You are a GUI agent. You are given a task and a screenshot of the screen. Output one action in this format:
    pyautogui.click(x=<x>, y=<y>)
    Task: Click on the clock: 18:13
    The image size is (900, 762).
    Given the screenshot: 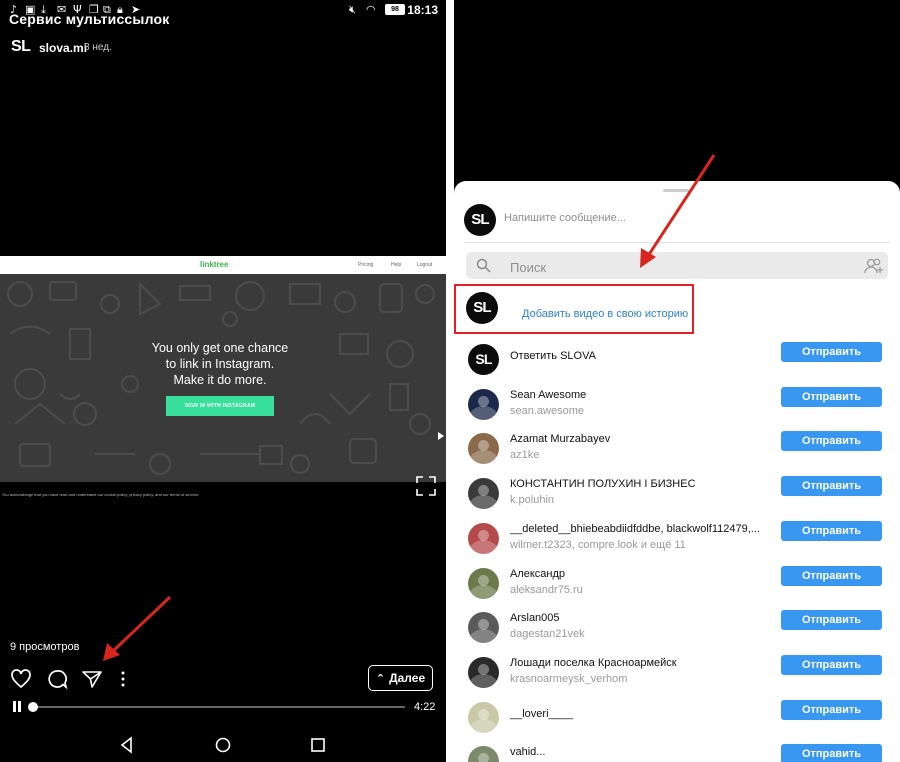 What is the action you would take?
    pyautogui.click(x=422, y=10)
    